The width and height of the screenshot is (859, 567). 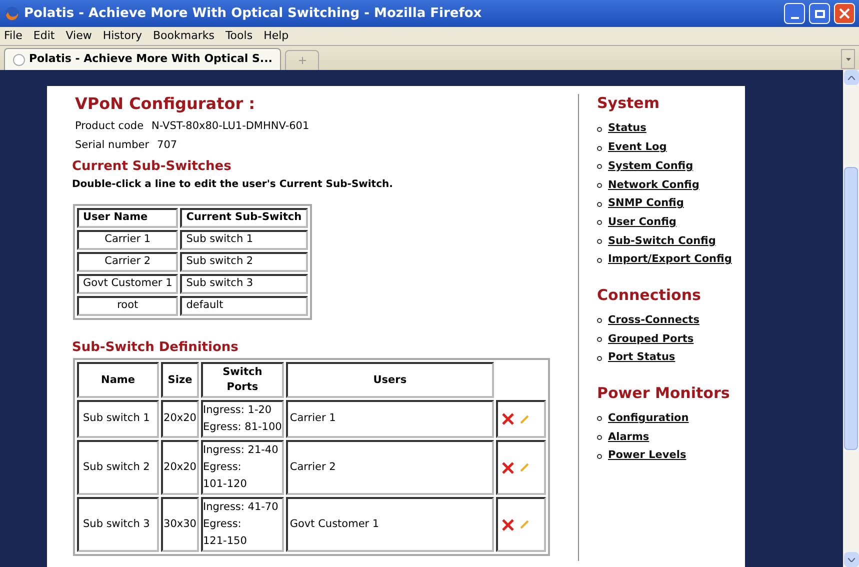 I want to click on sidebar-link: Grouped Ports, so click(x=651, y=340).